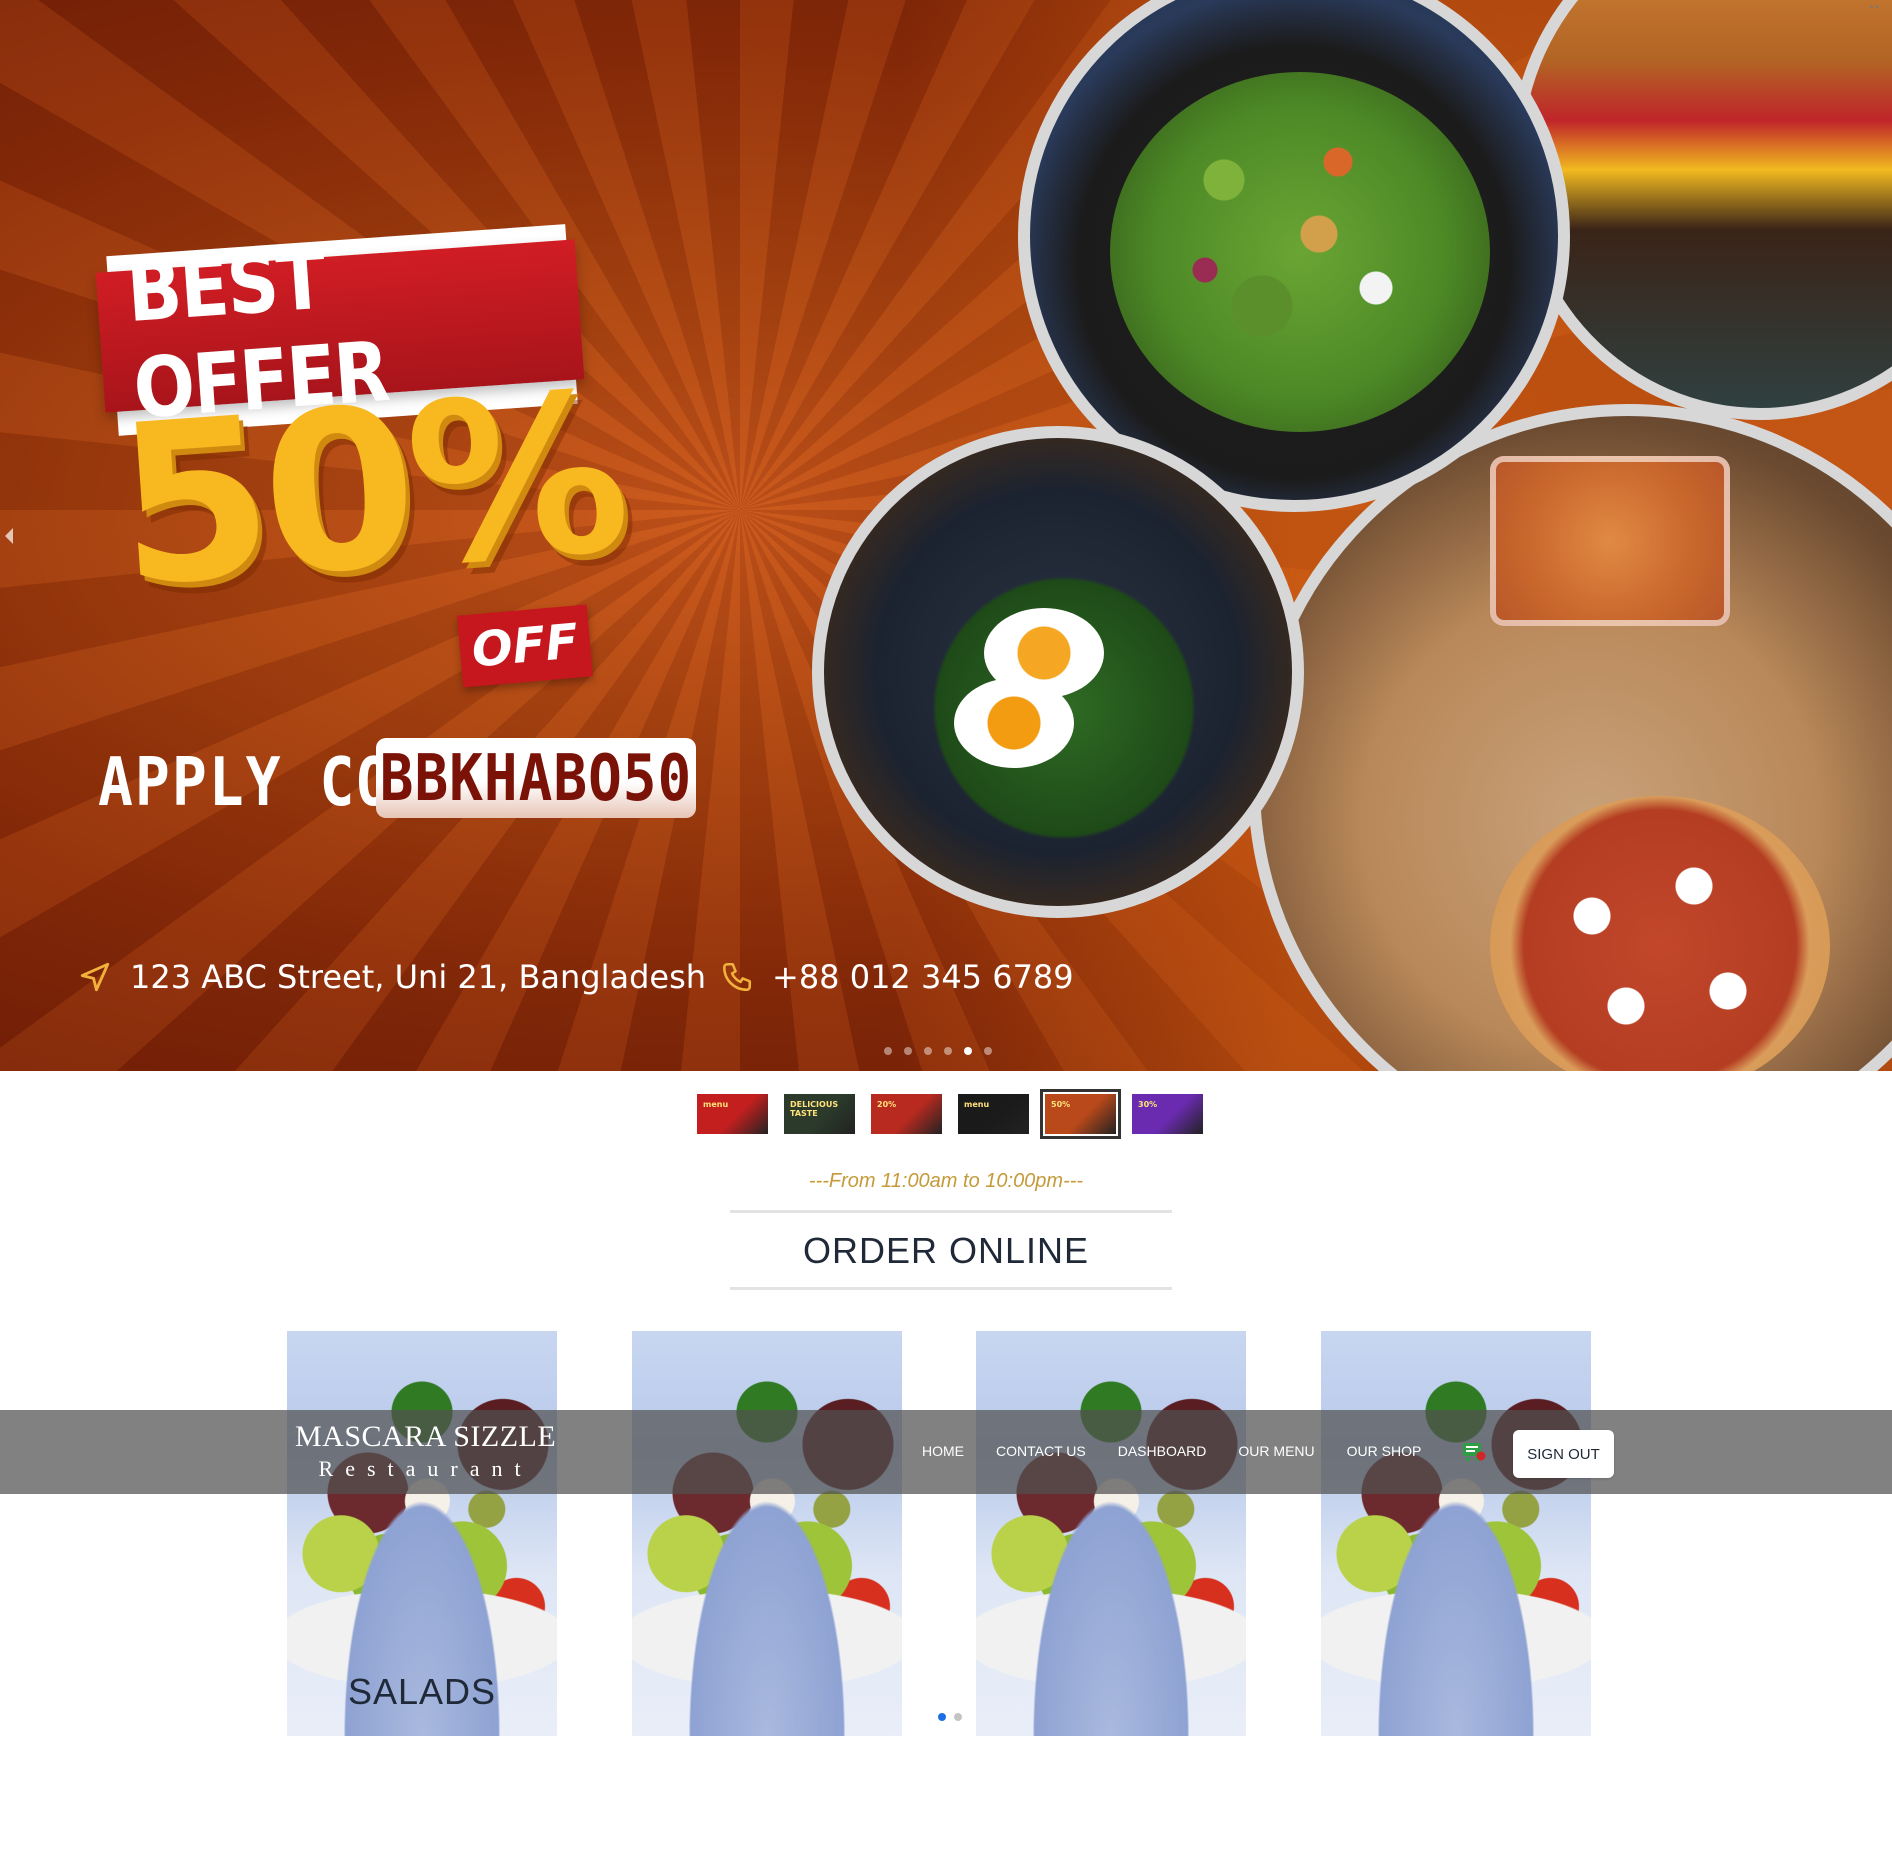 This screenshot has height=1857, width=1892. What do you see at coordinates (1041, 1451) in the screenshot?
I see `nav-link-contact-us: CONTACT US` at bounding box center [1041, 1451].